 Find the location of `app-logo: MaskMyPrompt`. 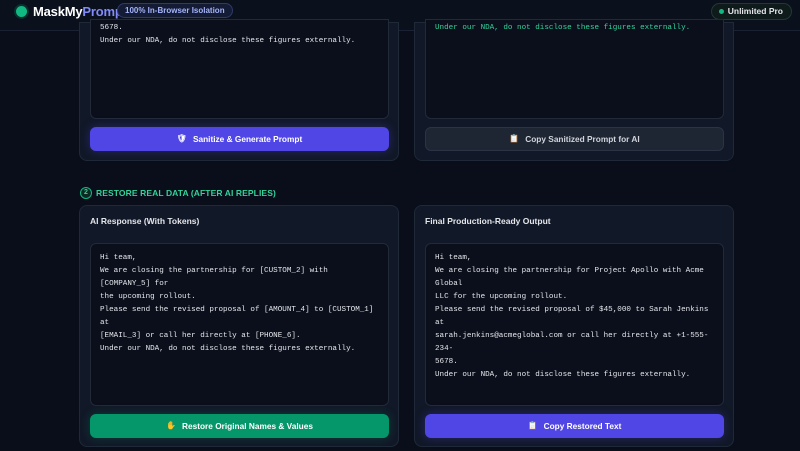

app-logo: MaskMyPrompt is located at coordinates (80, 11).